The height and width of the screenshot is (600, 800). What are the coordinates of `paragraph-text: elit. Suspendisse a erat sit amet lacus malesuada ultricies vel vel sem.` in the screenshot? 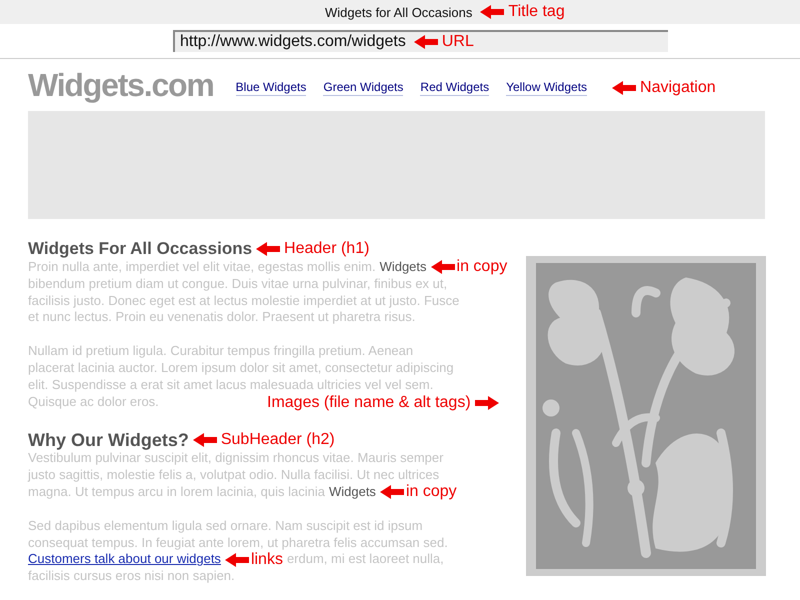 It's located at (231, 385).